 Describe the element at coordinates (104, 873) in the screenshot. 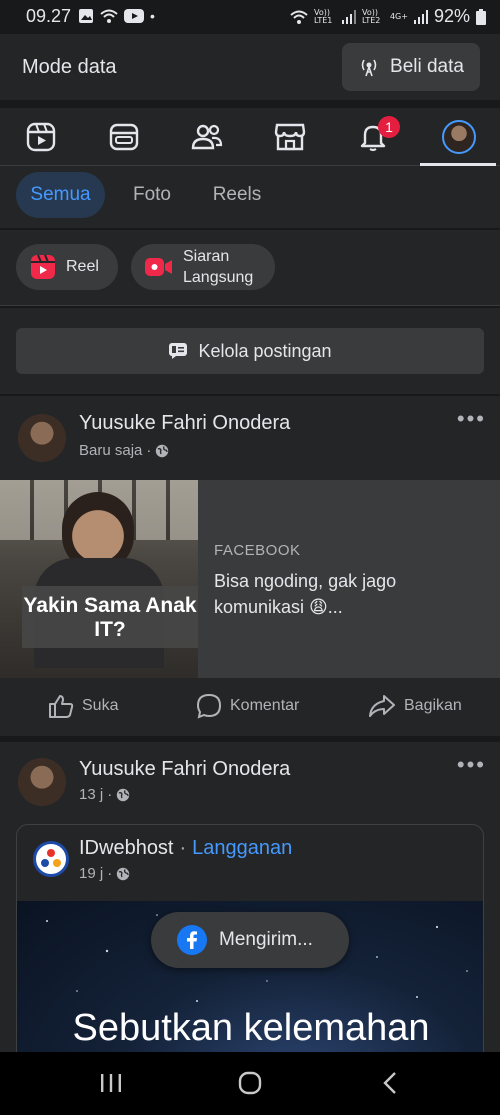

I see `shared-meta: 19 j ·` at that location.